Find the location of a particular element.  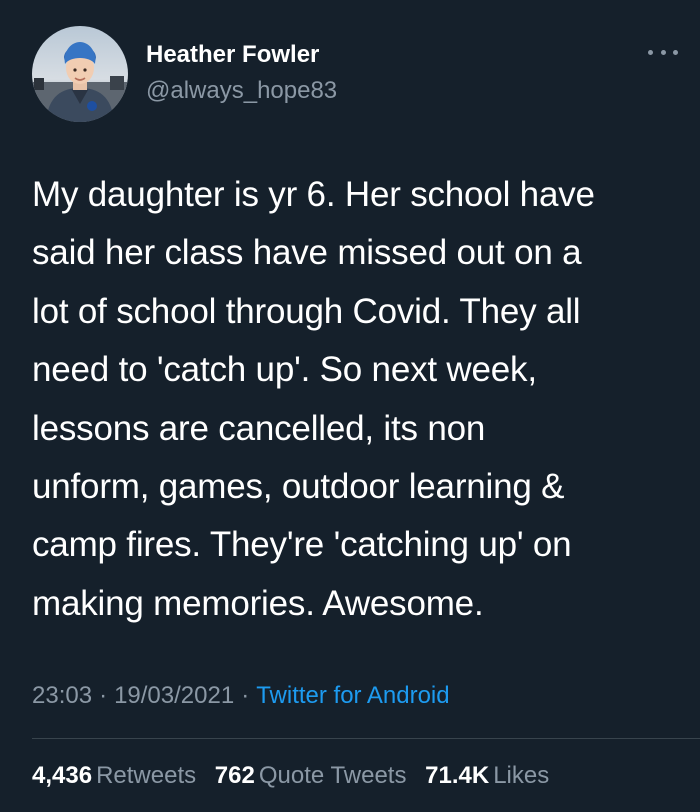

tweet-text-line: need to 'catch up'. So next week, is located at coordinates (284, 370).